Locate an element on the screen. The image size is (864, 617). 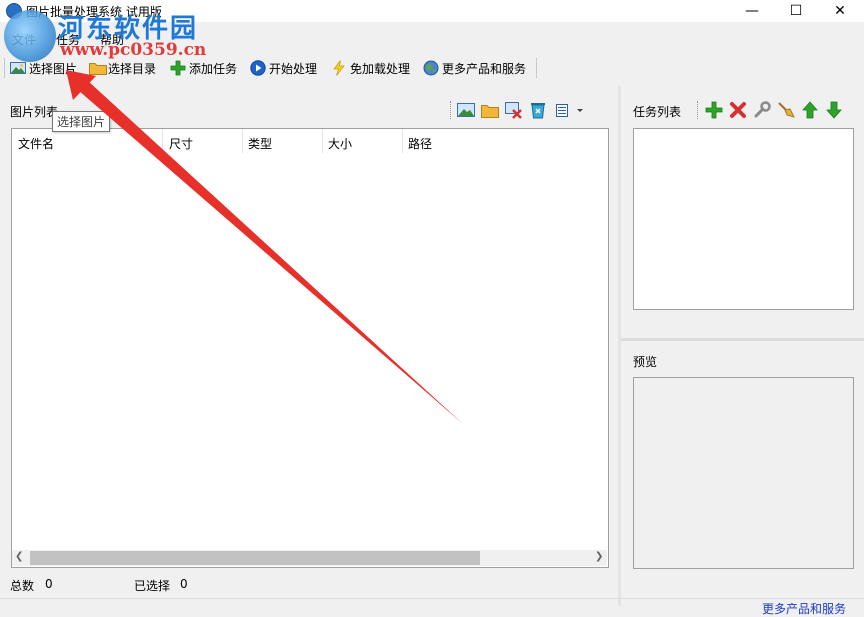
select-images-label: 选择图片 is located at coordinates (53, 68).